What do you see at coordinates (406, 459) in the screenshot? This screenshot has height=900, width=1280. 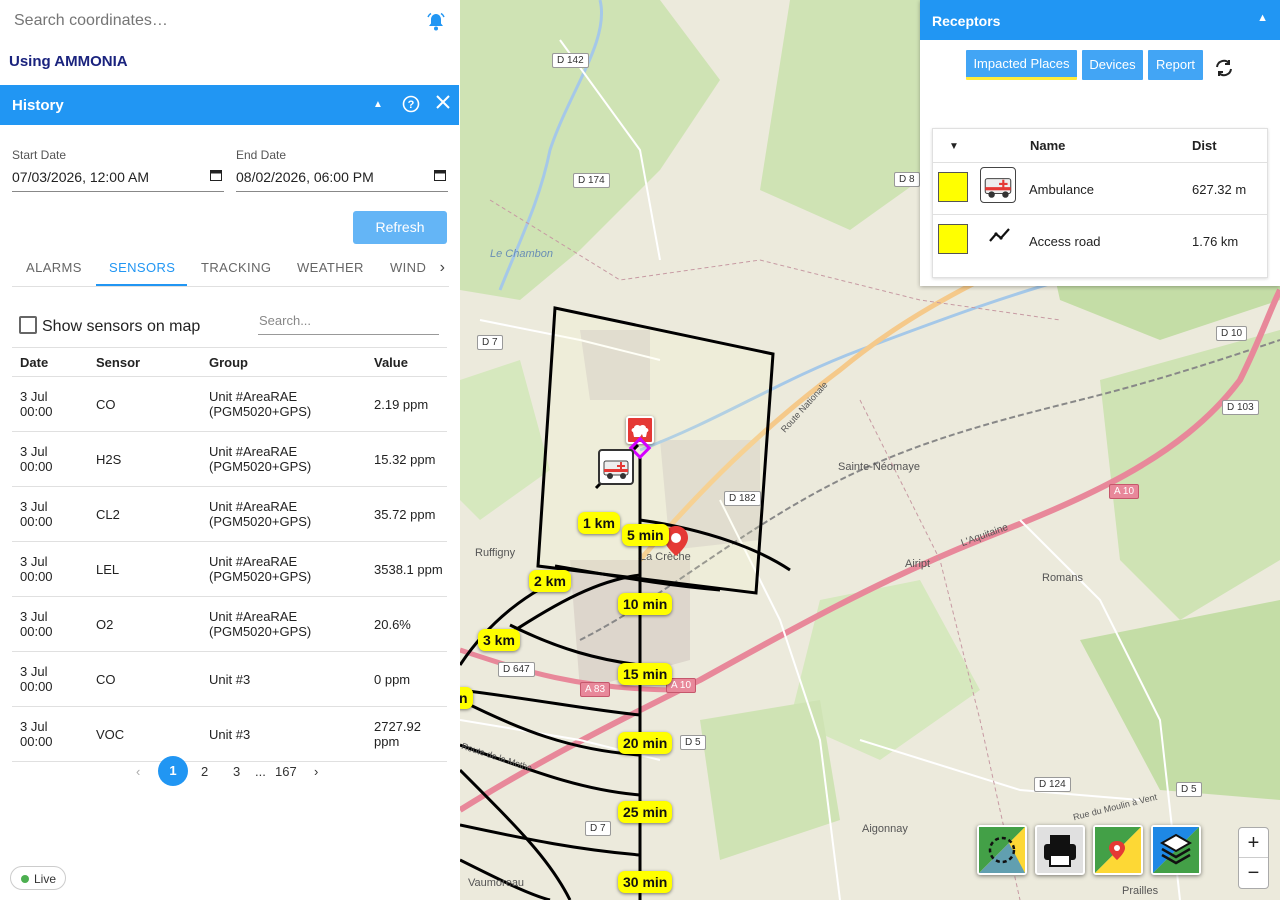 I see `cell-value: 15.32 ppm` at bounding box center [406, 459].